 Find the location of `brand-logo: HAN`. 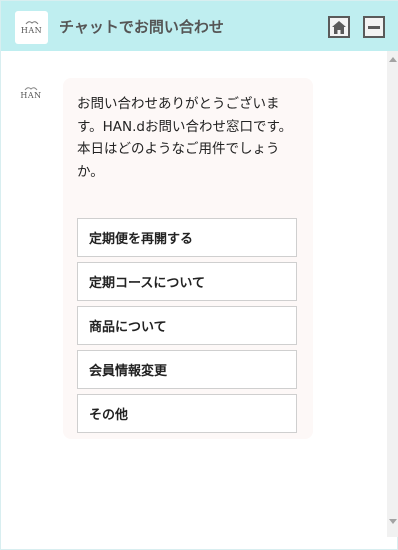

brand-logo: HAN is located at coordinates (31, 27).